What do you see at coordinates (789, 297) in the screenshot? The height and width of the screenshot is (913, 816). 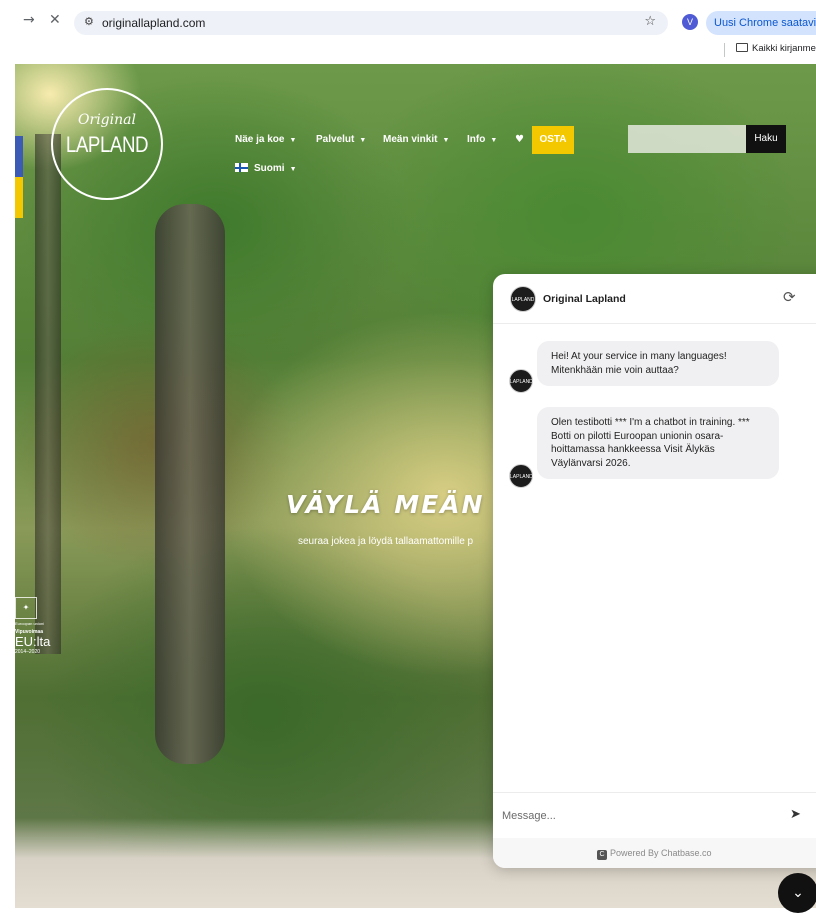 I see `refresh-icon: ⟳` at bounding box center [789, 297].